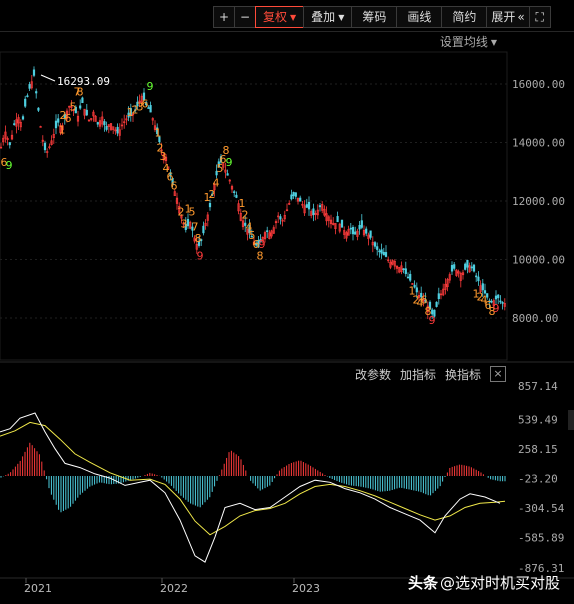 The width and height of the screenshot is (574, 604). Describe the element at coordinates (174, 588) in the screenshot. I see `year-label: 2022` at that location.